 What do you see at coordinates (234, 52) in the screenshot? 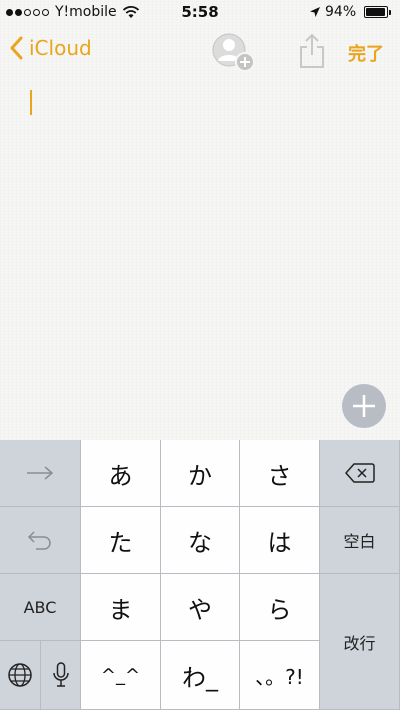
I see `add-person-icon` at bounding box center [234, 52].